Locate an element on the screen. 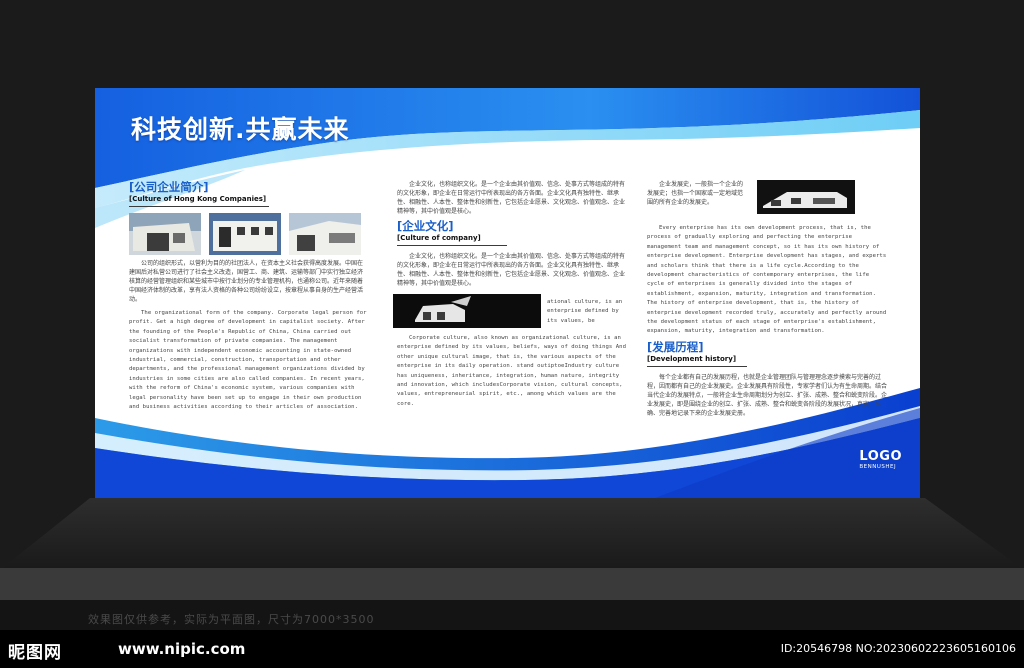 This screenshot has height=668, width=1024. site-url: www.nipic.com is located at coordinates (181, 649).